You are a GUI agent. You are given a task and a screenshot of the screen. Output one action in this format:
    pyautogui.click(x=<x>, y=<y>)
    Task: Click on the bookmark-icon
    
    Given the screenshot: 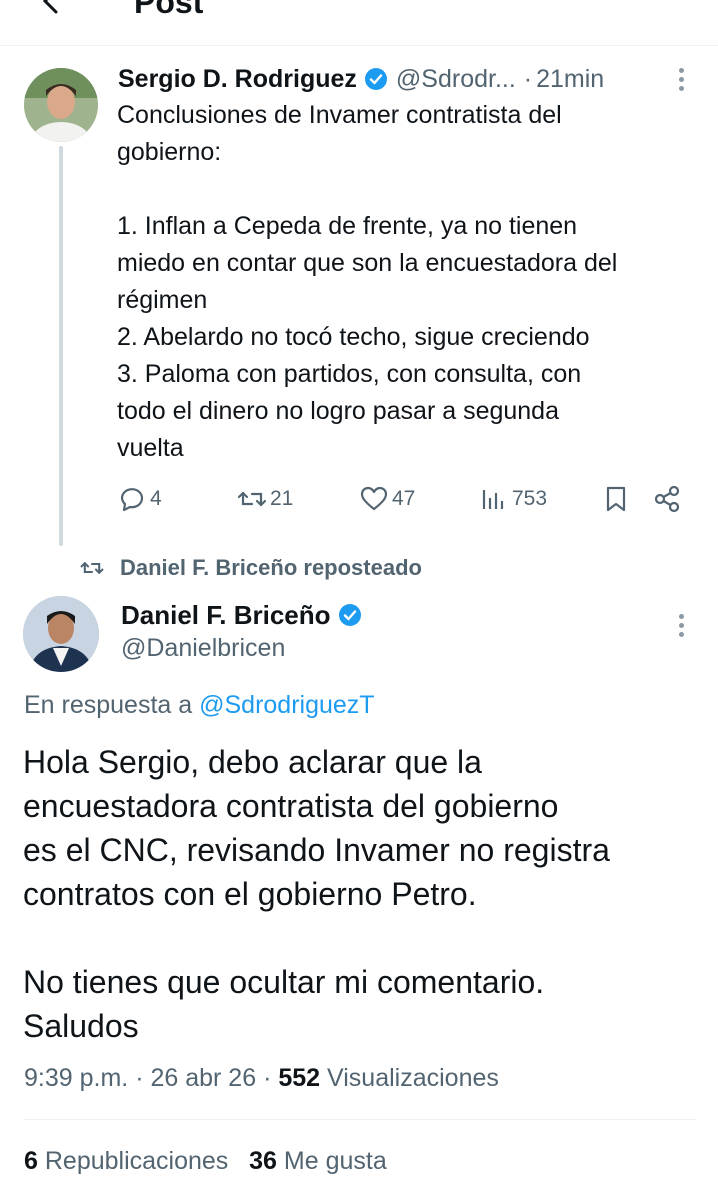 What is the action you would take?
    pyautogui.click(x=616, y=499)
    